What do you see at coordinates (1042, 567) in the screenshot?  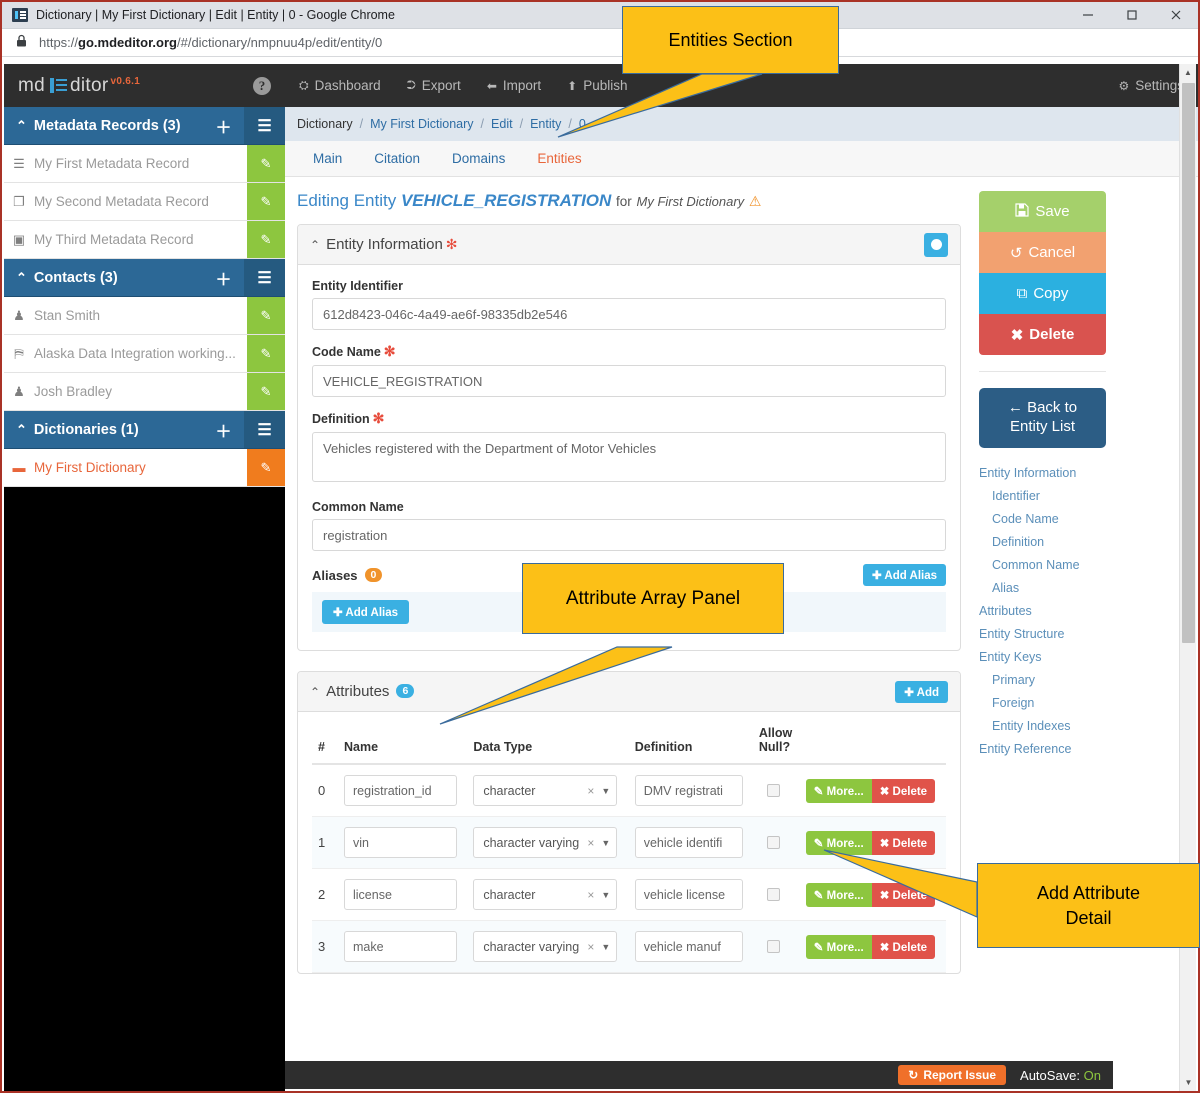 I see `nav-link-common-name: Common Name` at bounding box center [1042, 567].